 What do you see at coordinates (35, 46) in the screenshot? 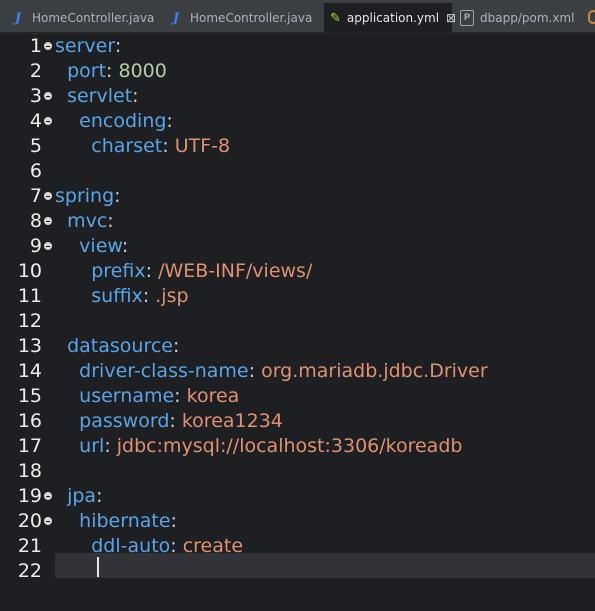
I see `line-number: 1` at bounding box center [35, 46].